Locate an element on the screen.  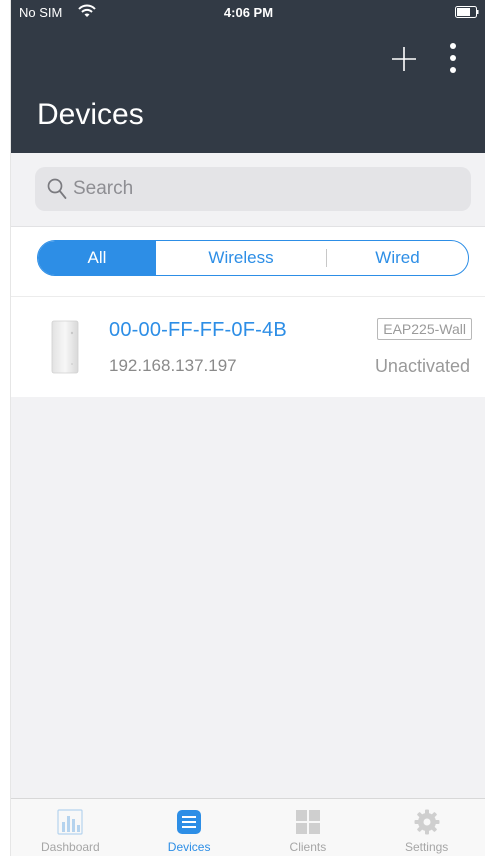
device-name: 00-00-FF-FF-0F-4B is located at coordinates (198, 330).